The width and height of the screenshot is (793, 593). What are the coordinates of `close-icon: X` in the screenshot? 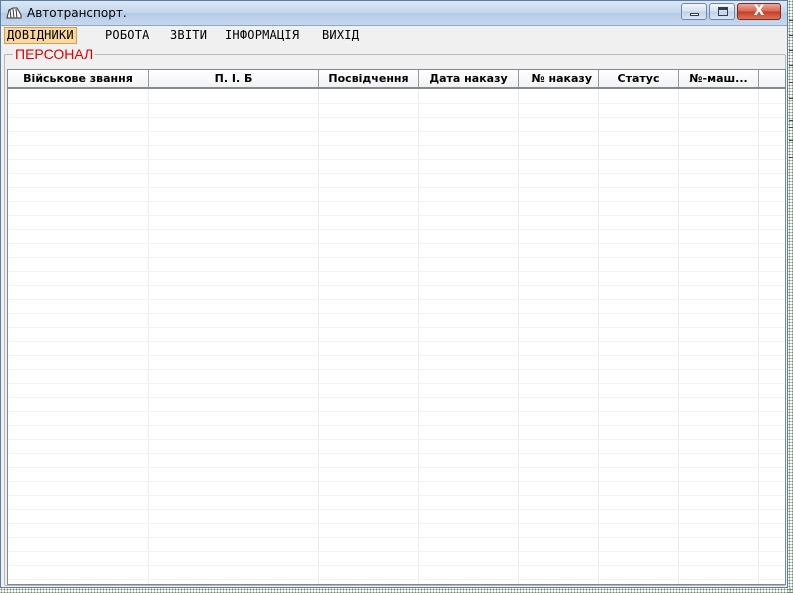 It's located at (759, 11).